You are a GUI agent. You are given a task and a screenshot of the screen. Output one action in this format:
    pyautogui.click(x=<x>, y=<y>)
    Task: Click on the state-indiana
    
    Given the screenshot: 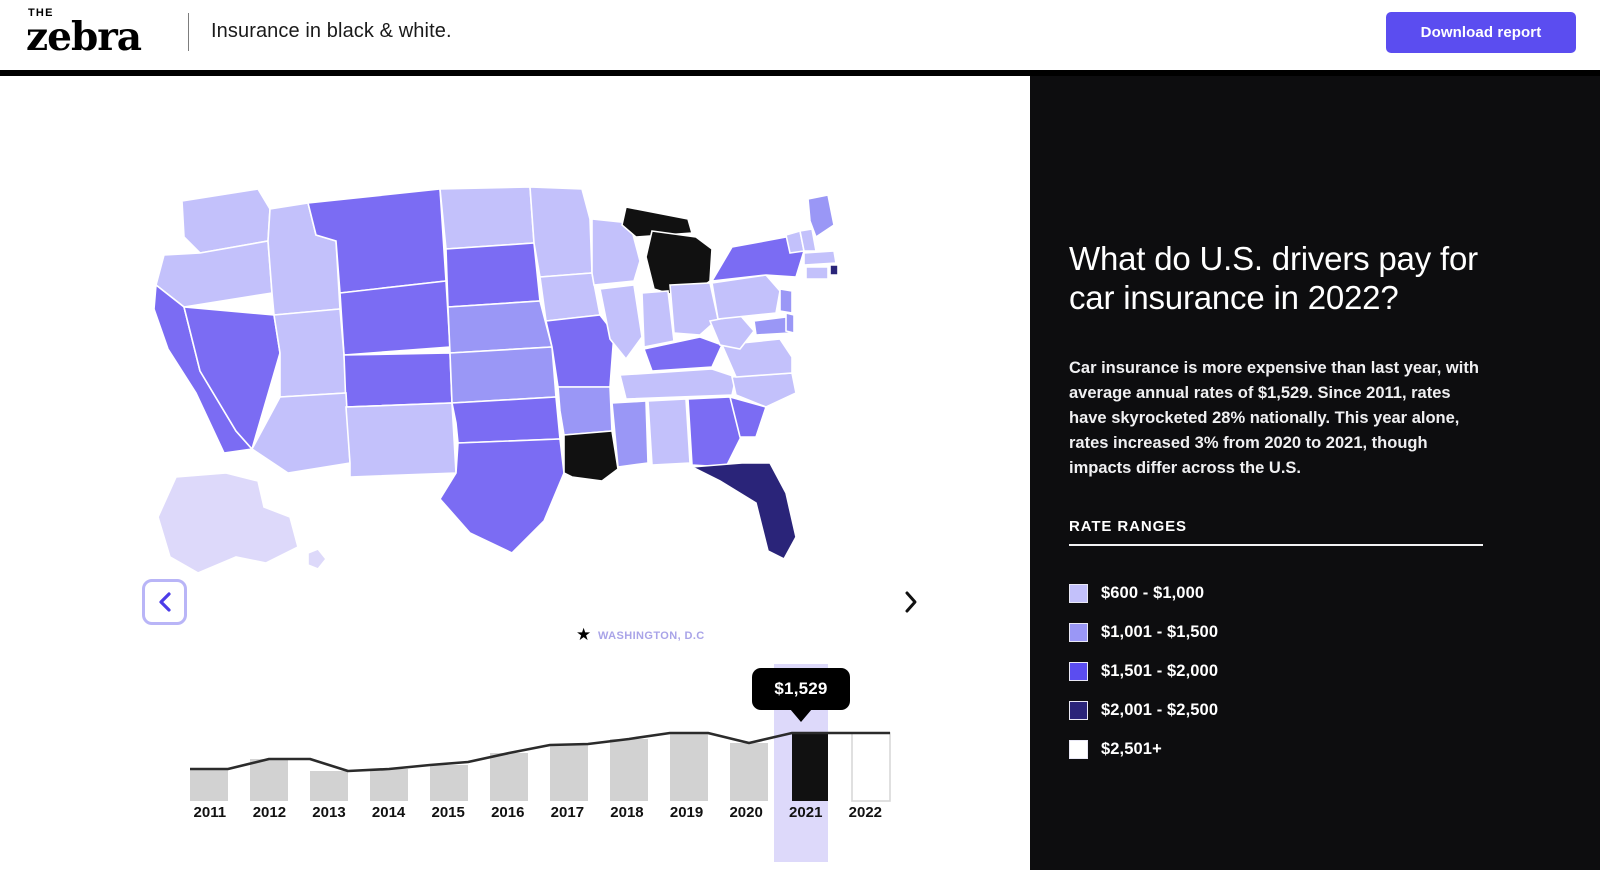 What is the action you would take?
    pyautogui.click(x=658, y=319)
    